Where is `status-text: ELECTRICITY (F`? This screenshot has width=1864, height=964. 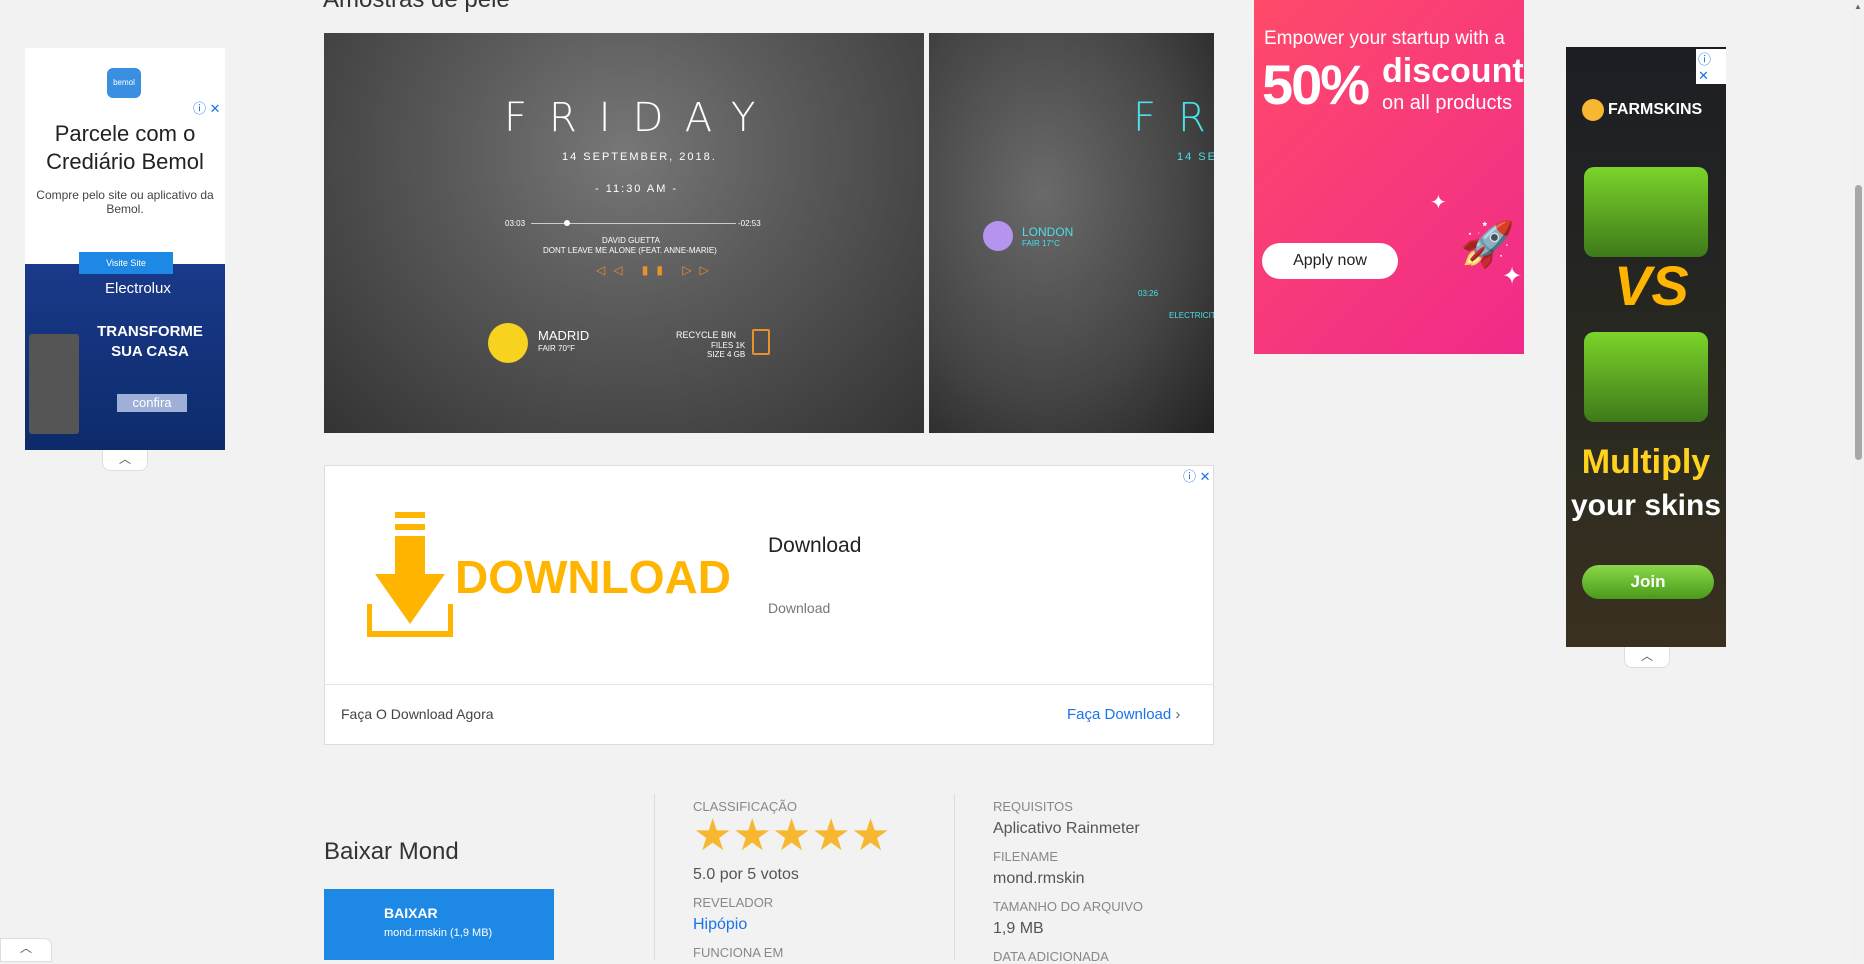
status-text: ELECTRICITY (F is located at coordinates (1191, 315).